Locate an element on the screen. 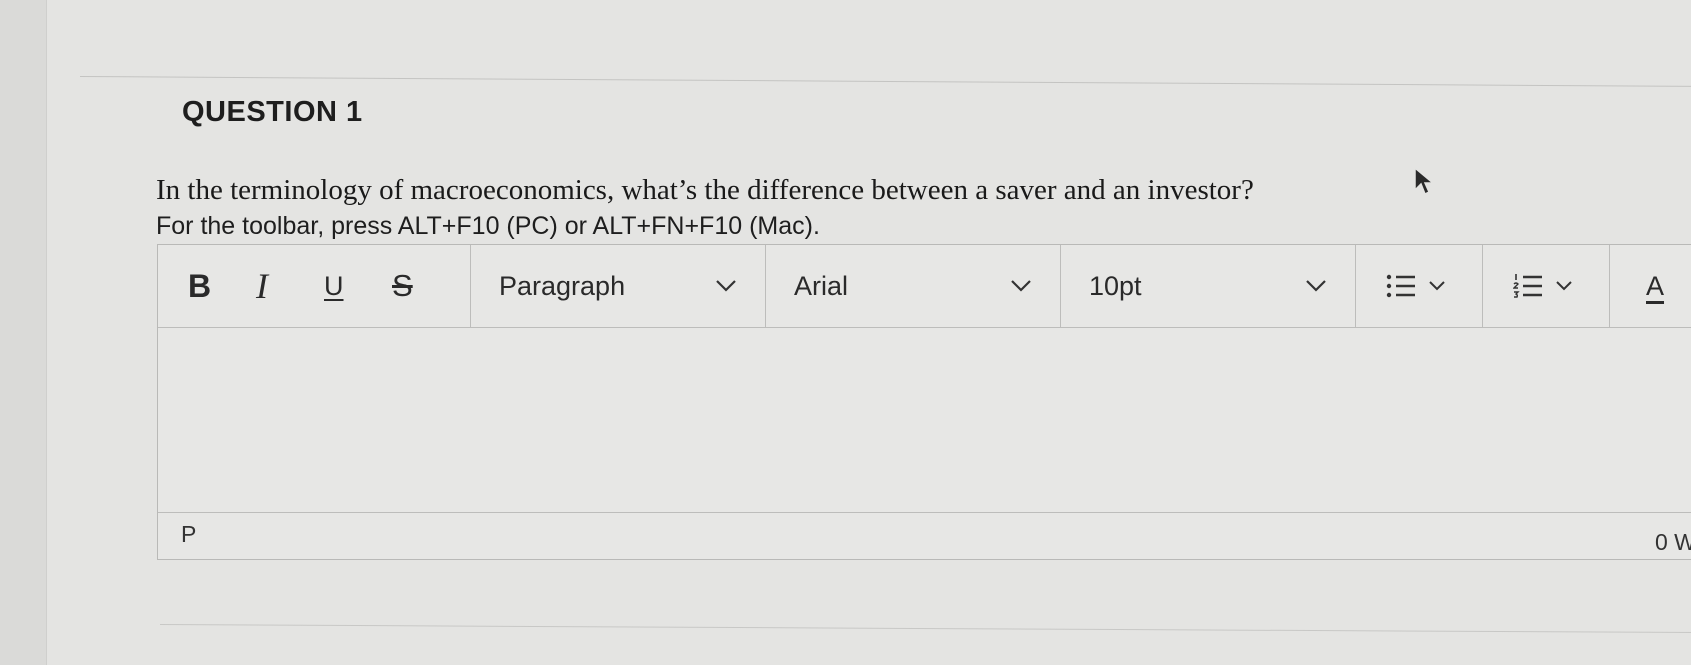 The image size is (1691, 665). question-divider-bottom is located at coordinates (925, 629).